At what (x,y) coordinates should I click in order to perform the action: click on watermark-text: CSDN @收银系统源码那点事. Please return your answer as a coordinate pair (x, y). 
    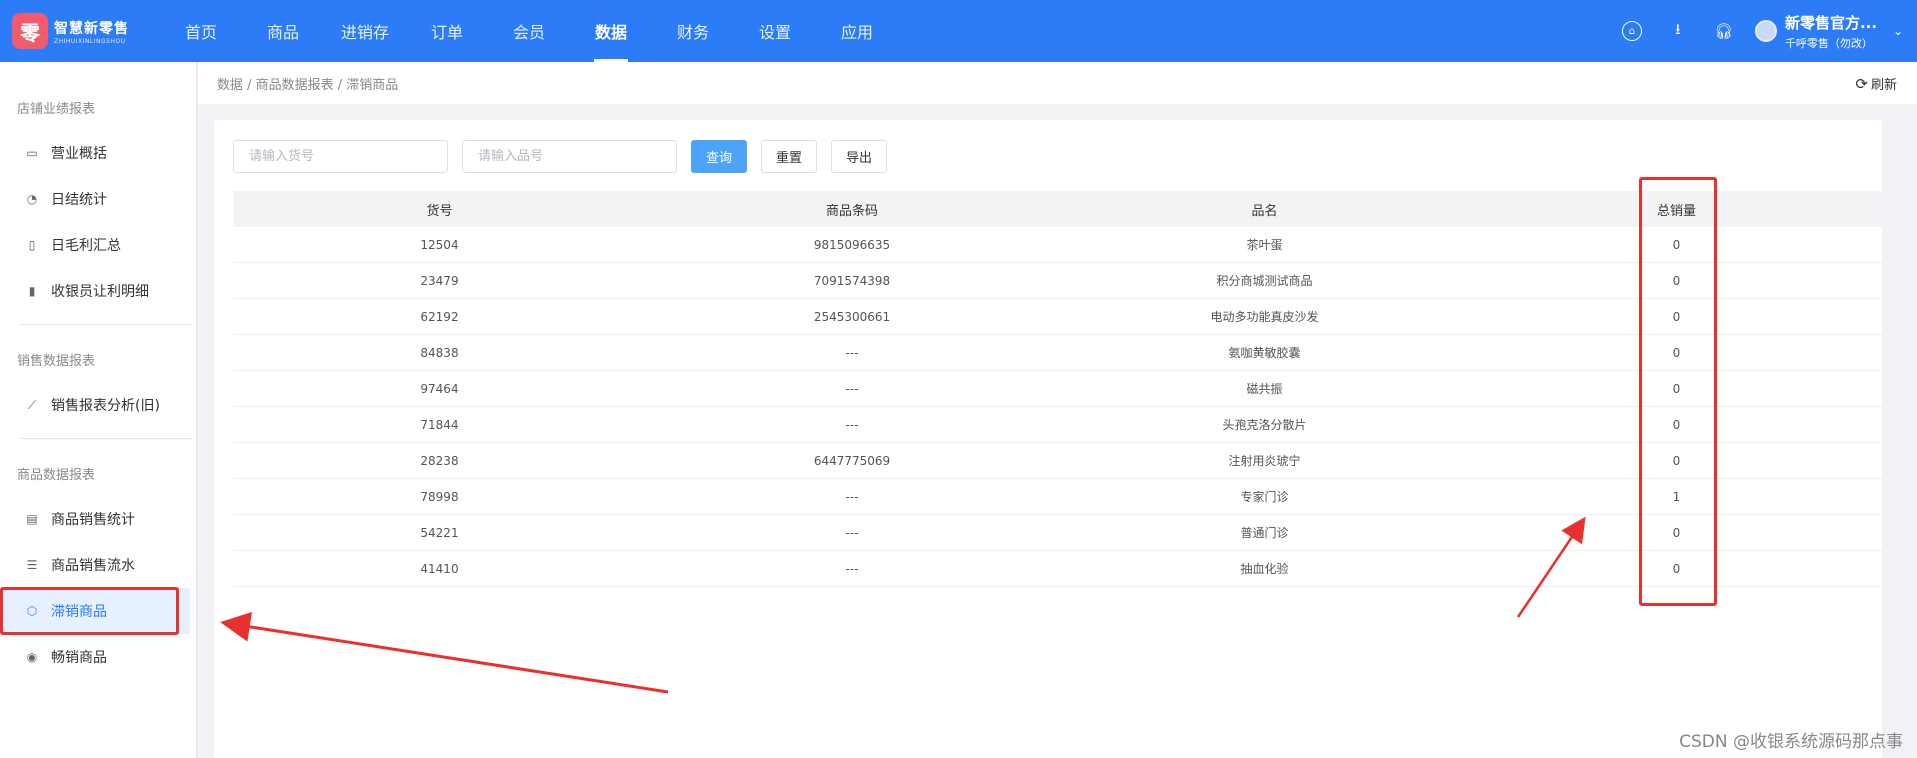
    Looking at the image, I should click on (1791, 742).